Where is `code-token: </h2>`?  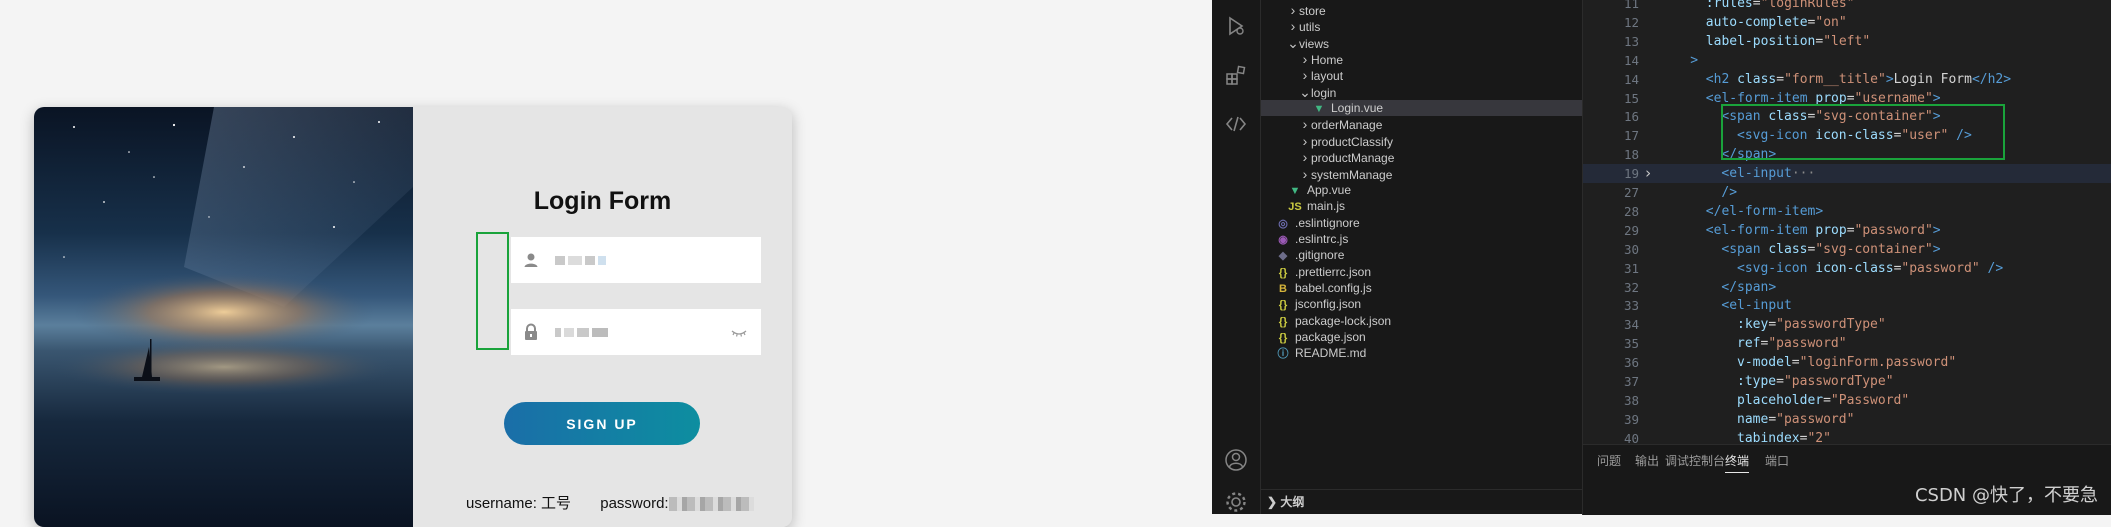 code-token: </h2> is located at coordinates (1991, 79).